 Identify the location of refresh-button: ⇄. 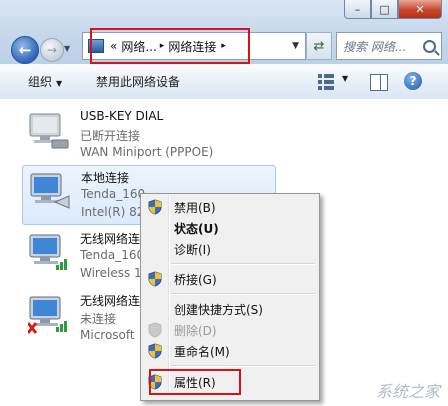
(319, 46).